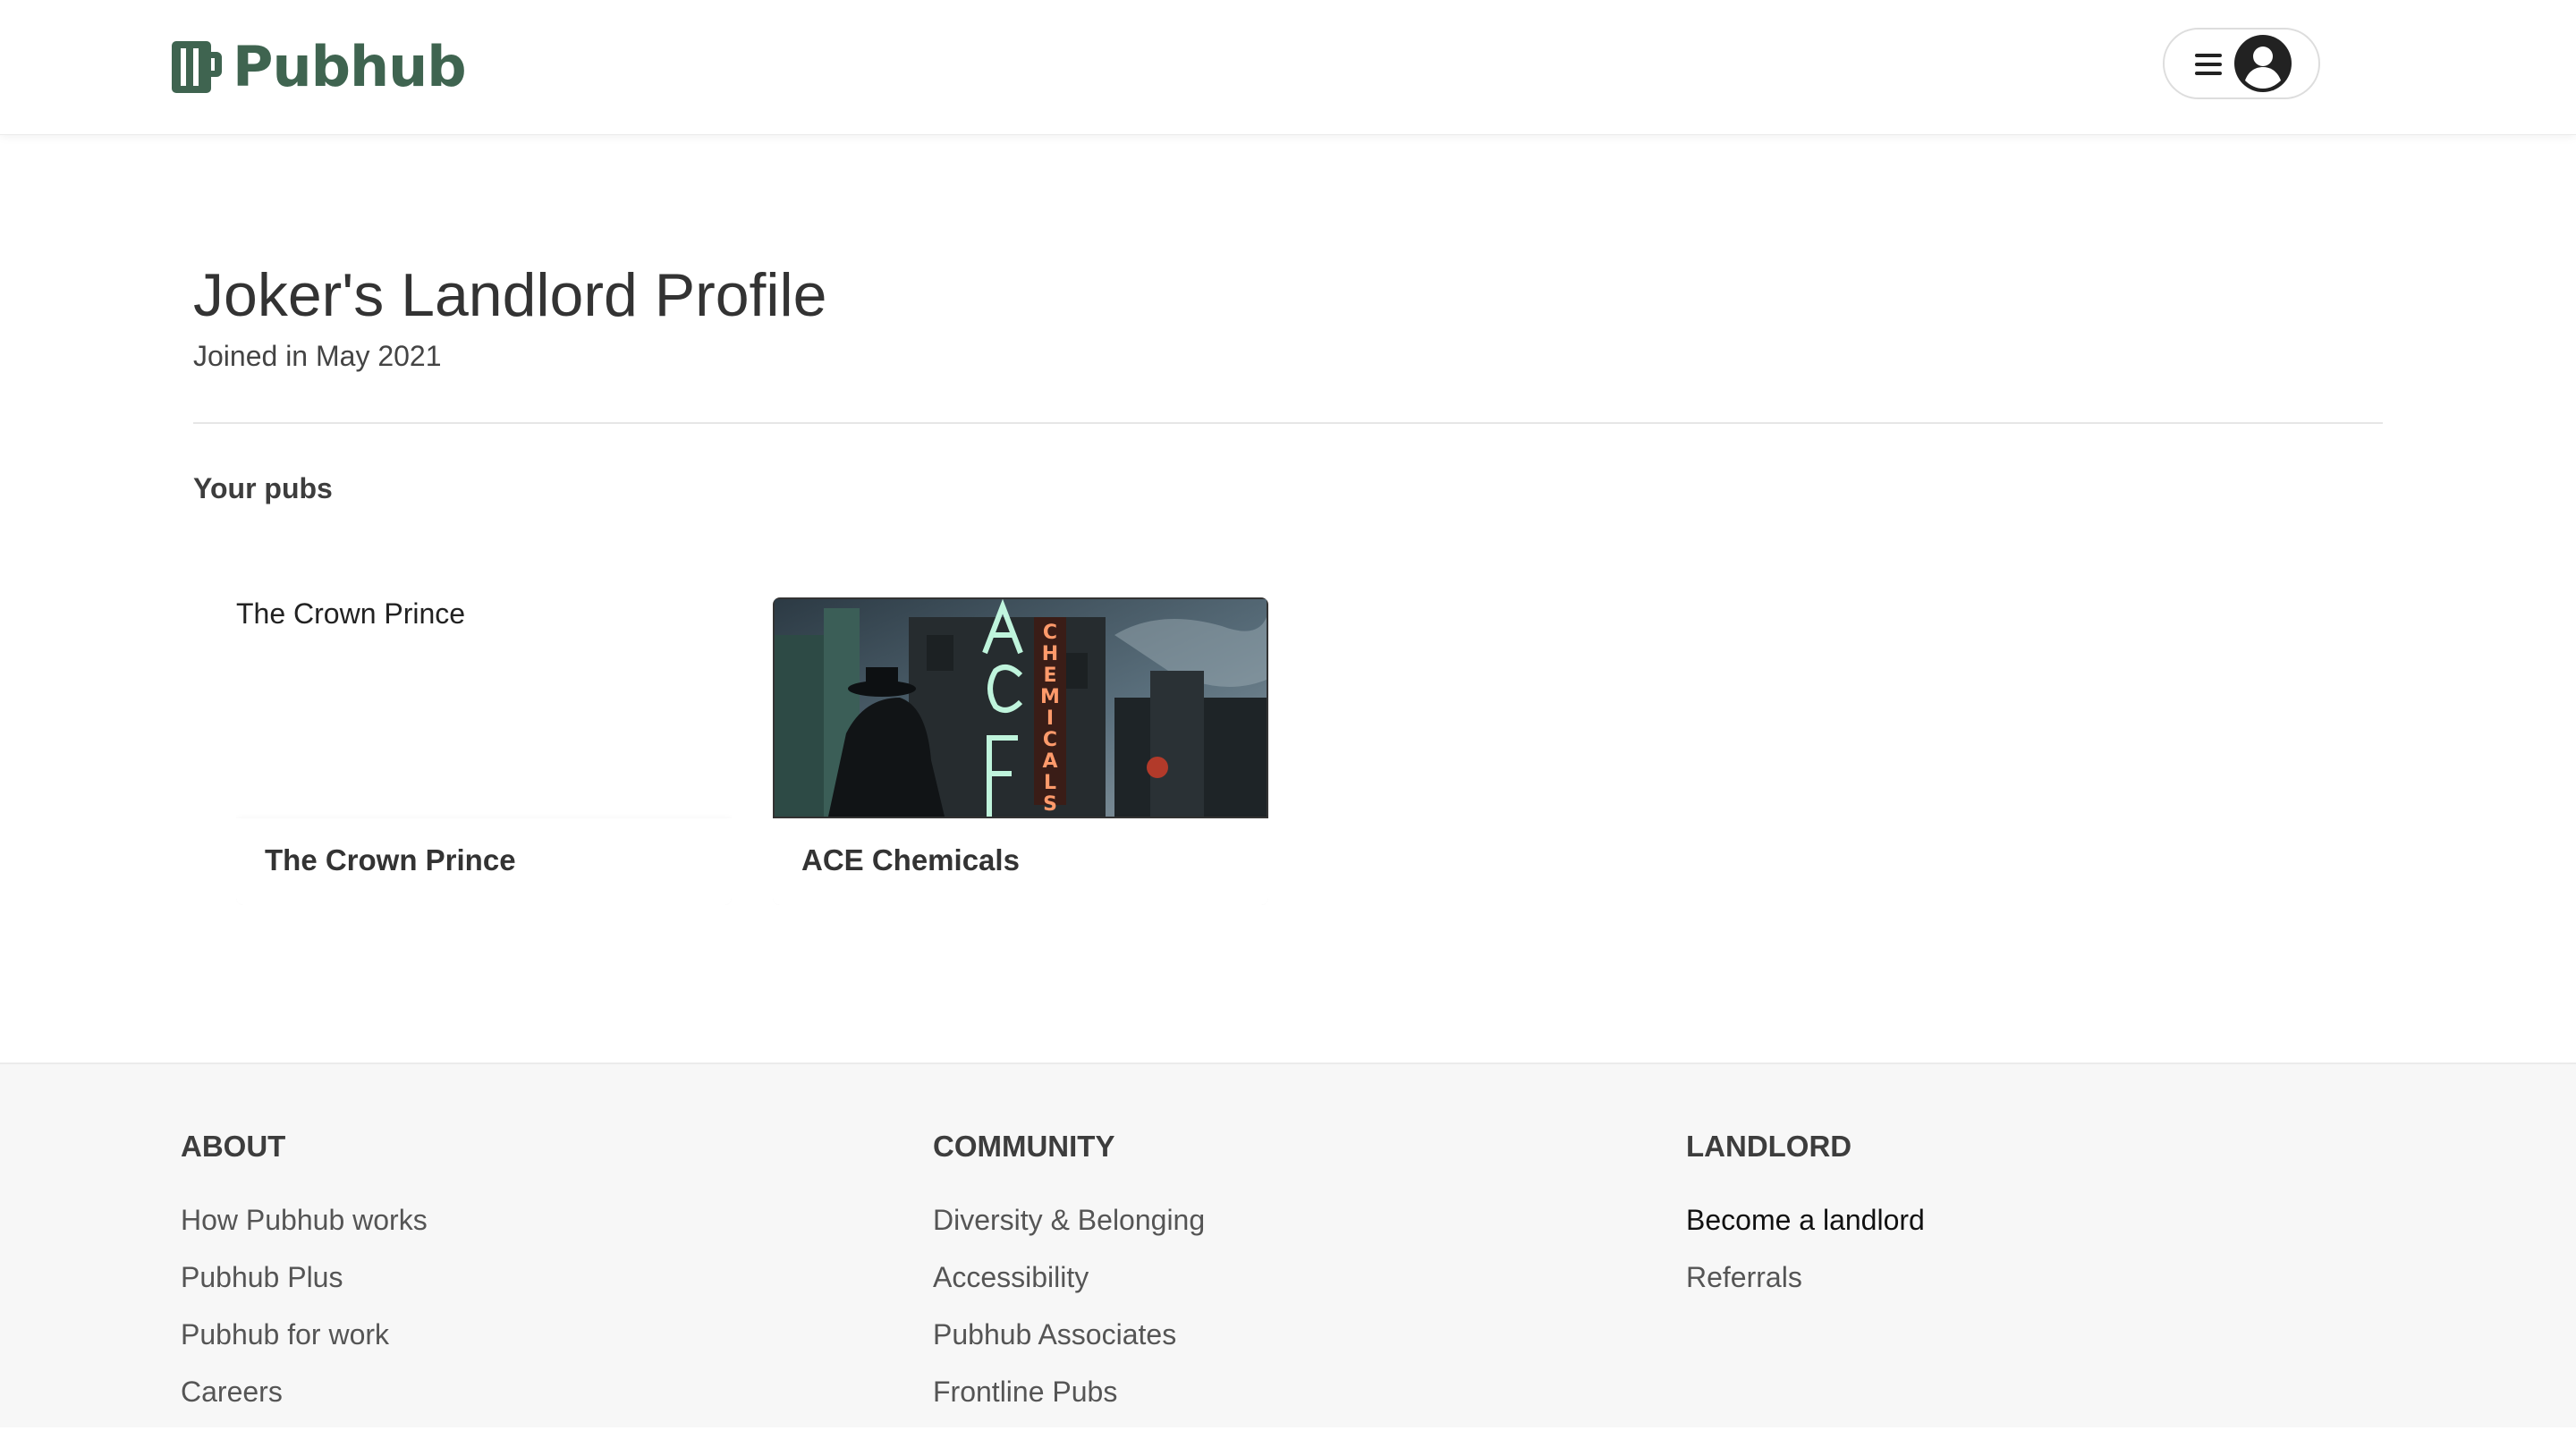 The width and height of the screenshot is (2576, 1431). I want to click on joined-date: Joined in May 2021, so click(317, 356).